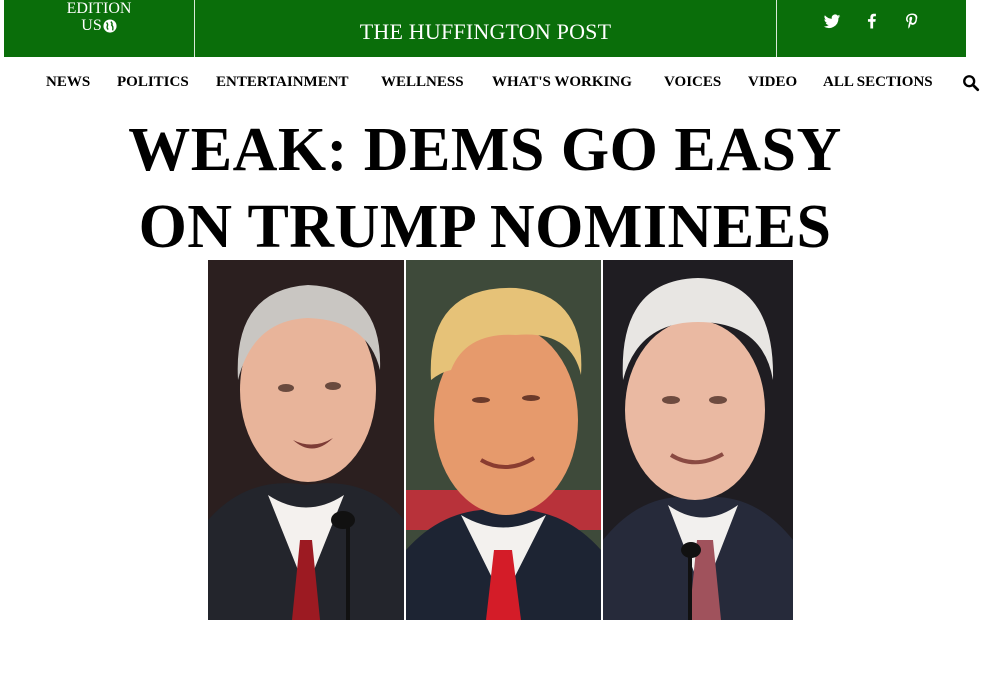 The image size is (988, 680). I want to click on nav-item-wellness: WELLNESS, so click(422, 82).